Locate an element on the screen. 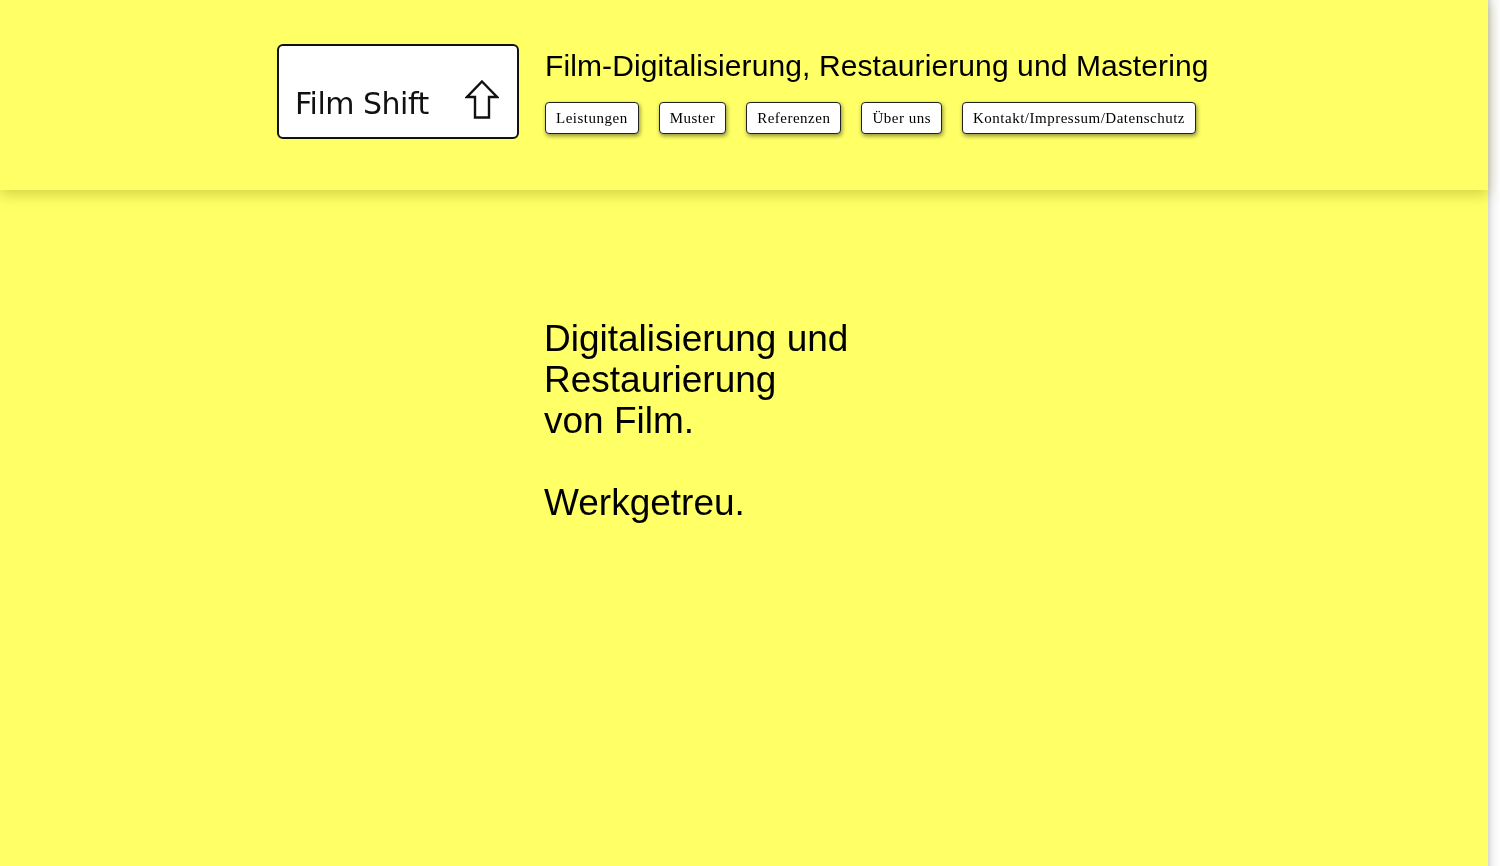 This screenshot has width=1500, height=866. nav-button: Muster is located at coordinates (692, 118).